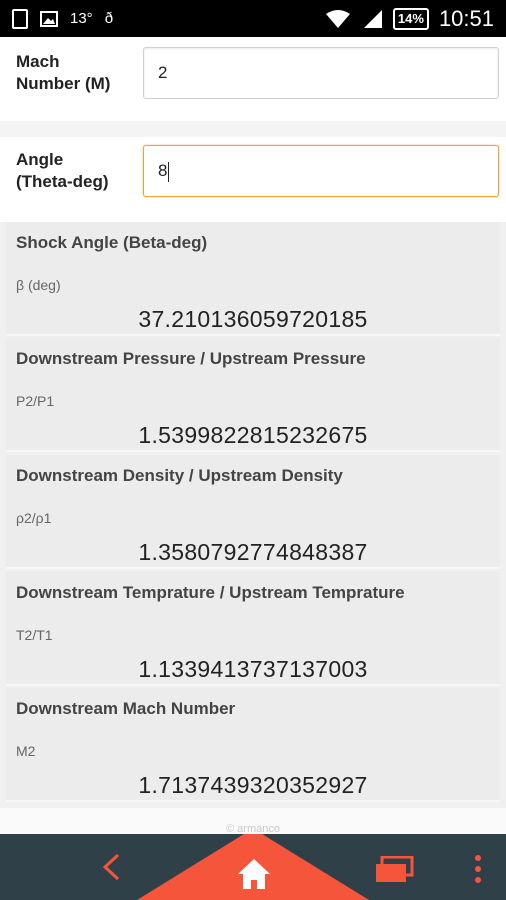 This screenshot has height=900, width=506. I want to click on result-value: 37.210136059720185, so click(253, 319).